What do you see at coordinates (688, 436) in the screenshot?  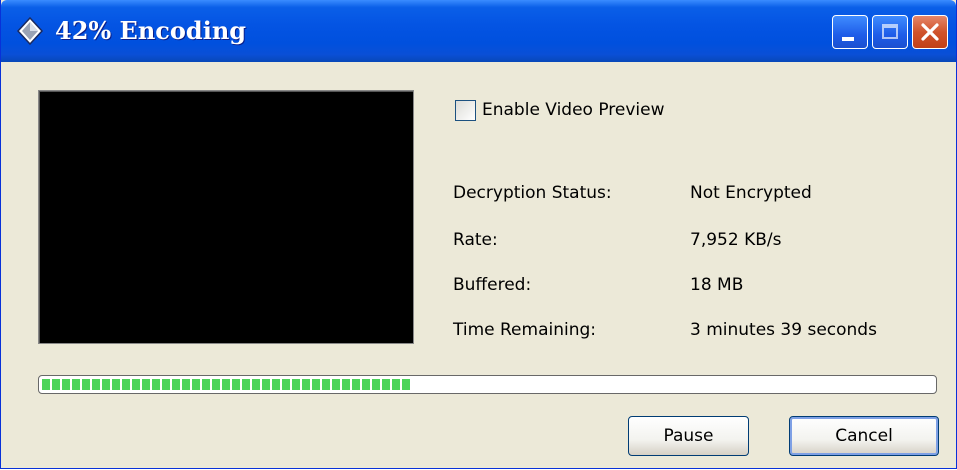 I see `pause-button: Pause` at bounding box center [688, 436].